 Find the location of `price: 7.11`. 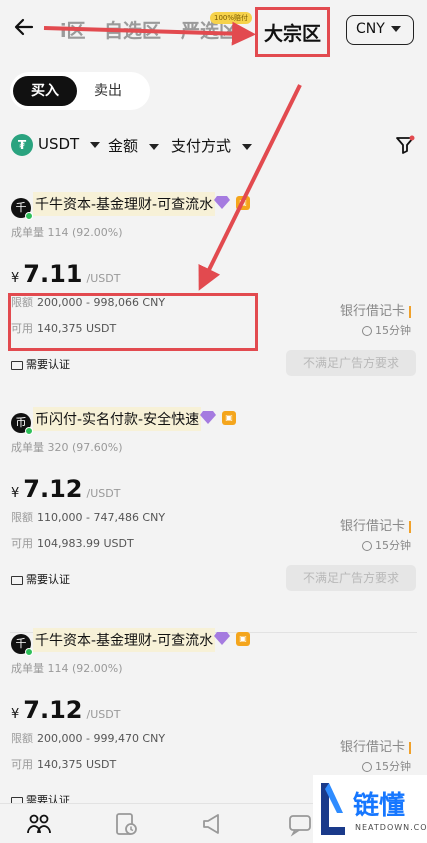

price: 7.11 is located at coordinates (53, 274).